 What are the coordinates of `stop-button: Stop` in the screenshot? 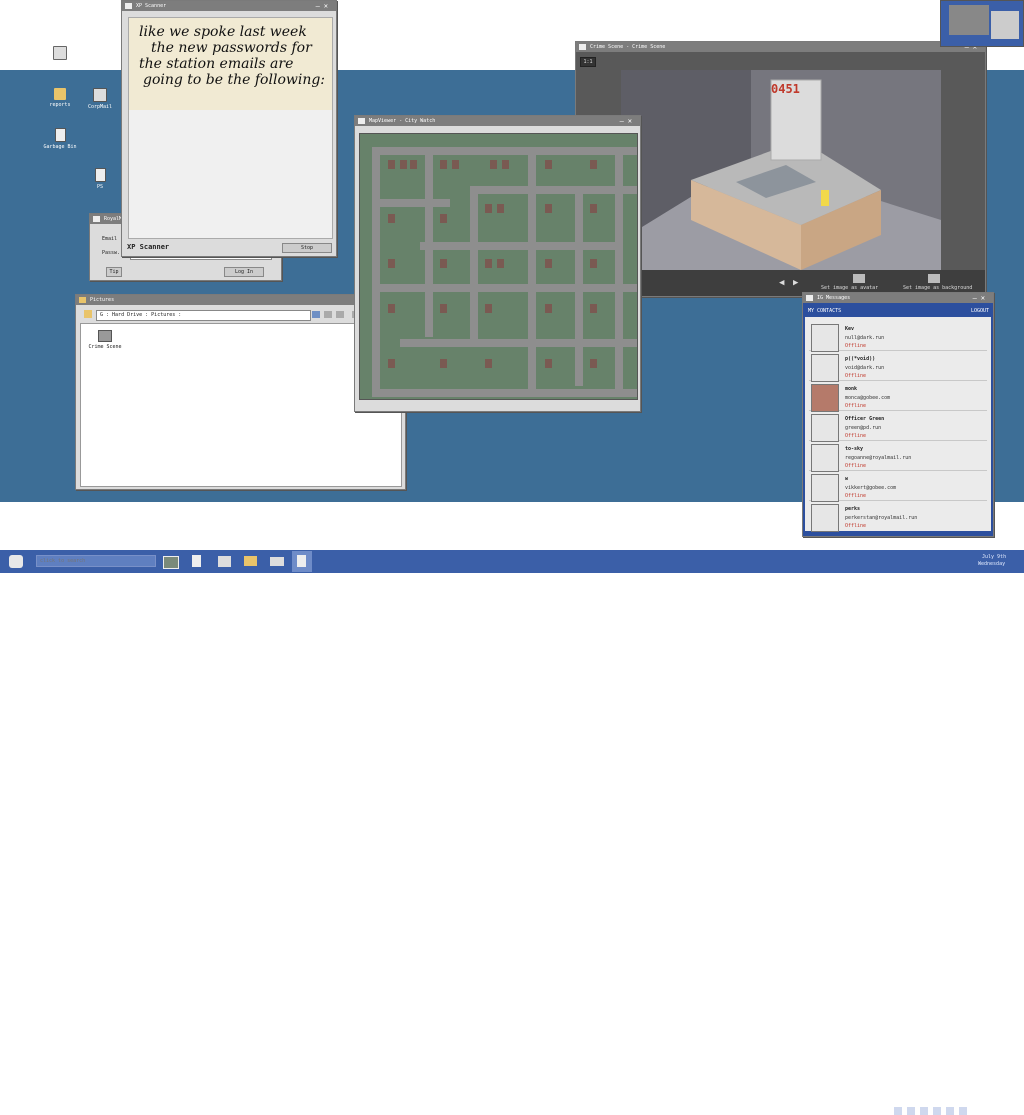 It's located at (307, 248).